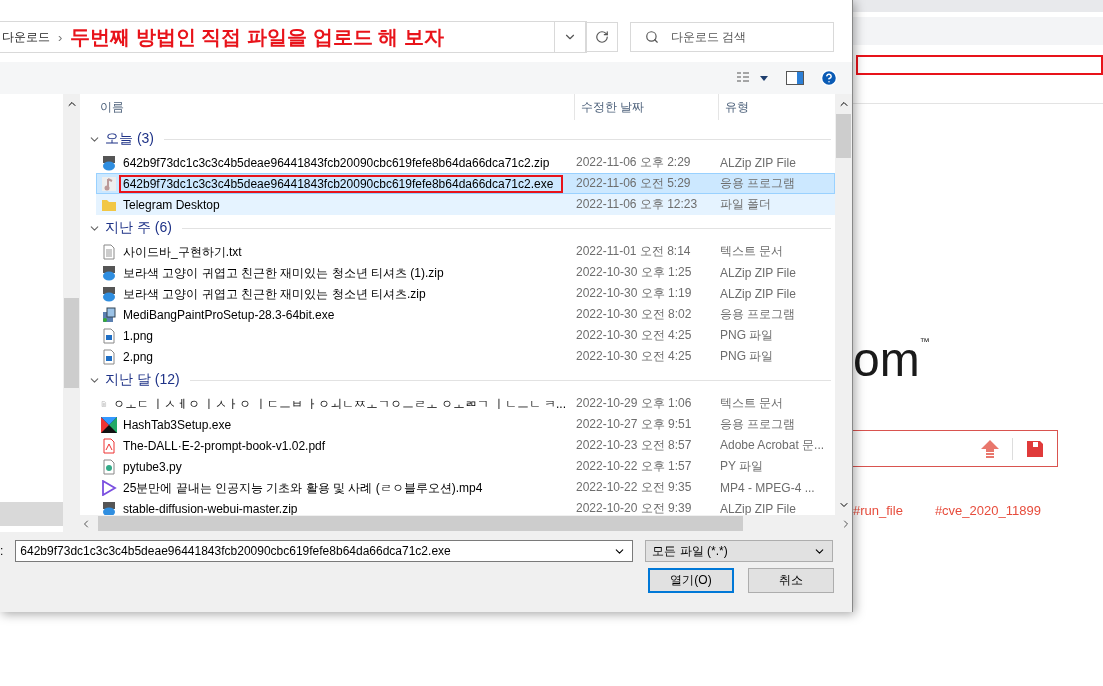 This screenshot has height=686, width=1103. I want to click on cancel-button: 취소, so click(791, 580).